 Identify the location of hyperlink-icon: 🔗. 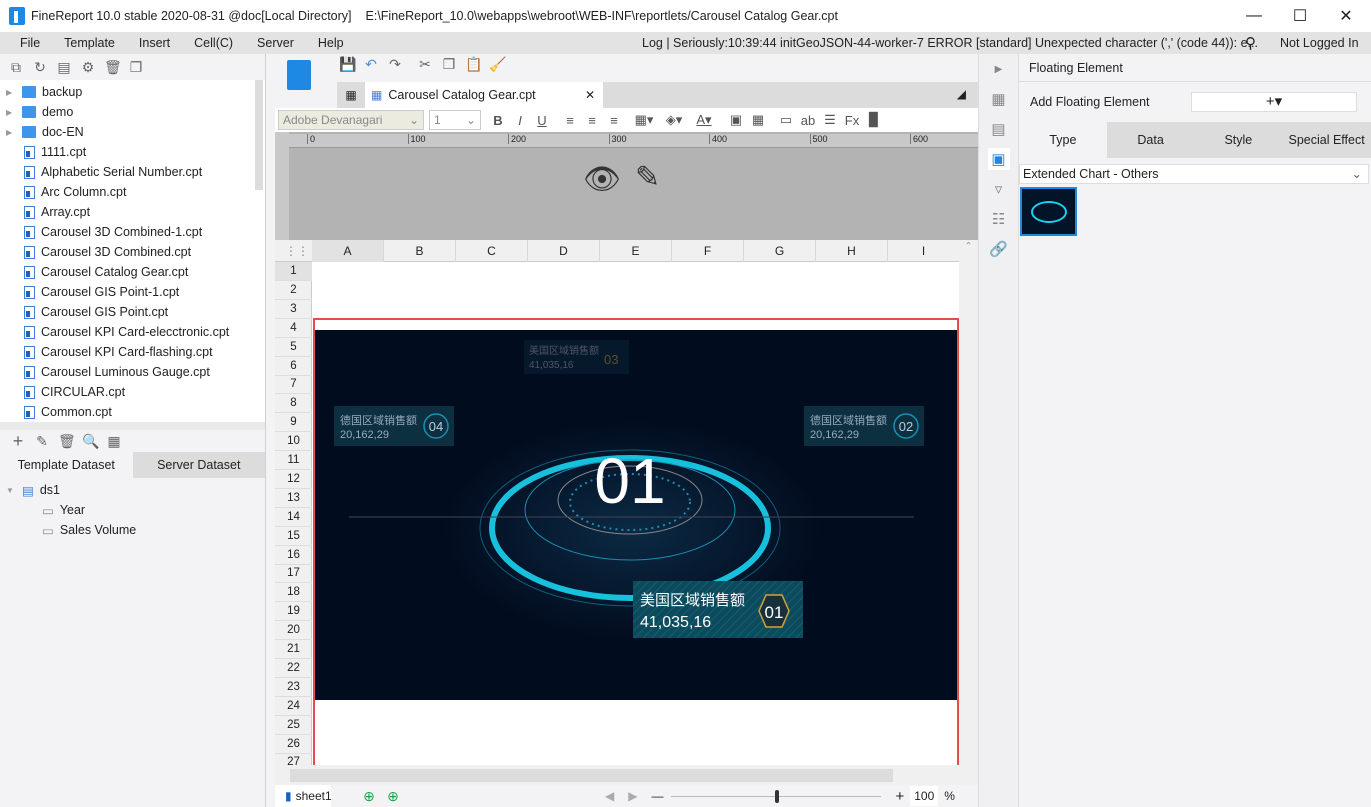
(999, 249).